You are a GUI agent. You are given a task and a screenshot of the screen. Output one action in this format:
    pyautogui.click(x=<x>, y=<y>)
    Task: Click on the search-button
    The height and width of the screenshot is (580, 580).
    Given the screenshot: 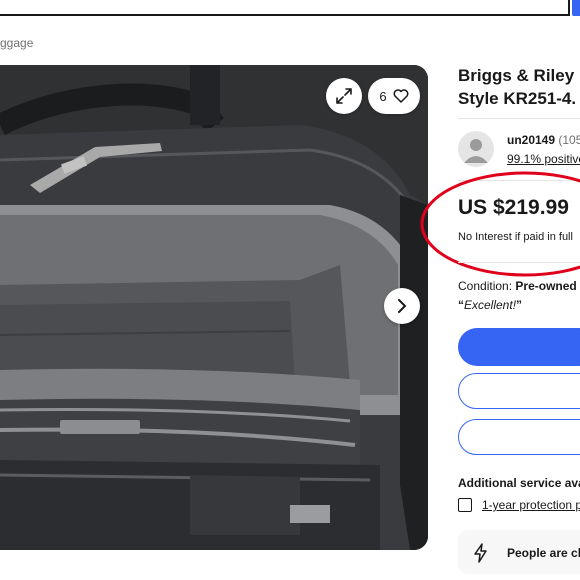 What is the action you would take?
    pyautogui.click(x=576, y=8)
    